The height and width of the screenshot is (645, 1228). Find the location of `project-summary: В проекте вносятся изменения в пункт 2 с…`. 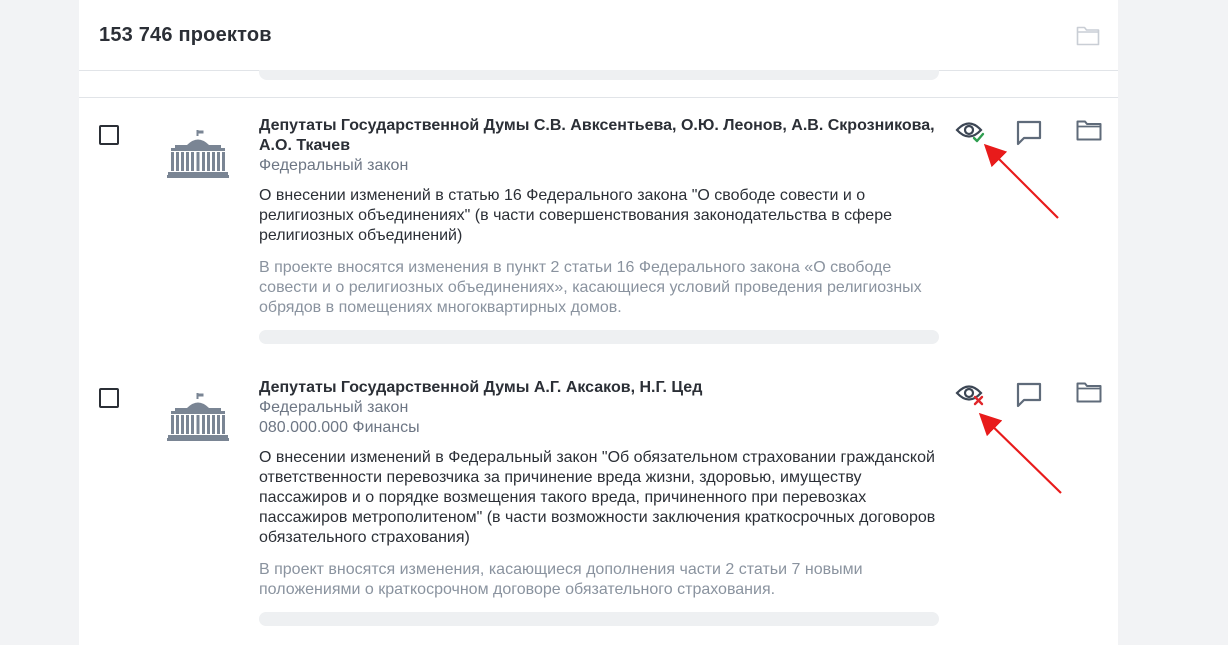

project-summary: В проекте вносятся изменения в пункт 2 с… is located at coordinates (590, 287).